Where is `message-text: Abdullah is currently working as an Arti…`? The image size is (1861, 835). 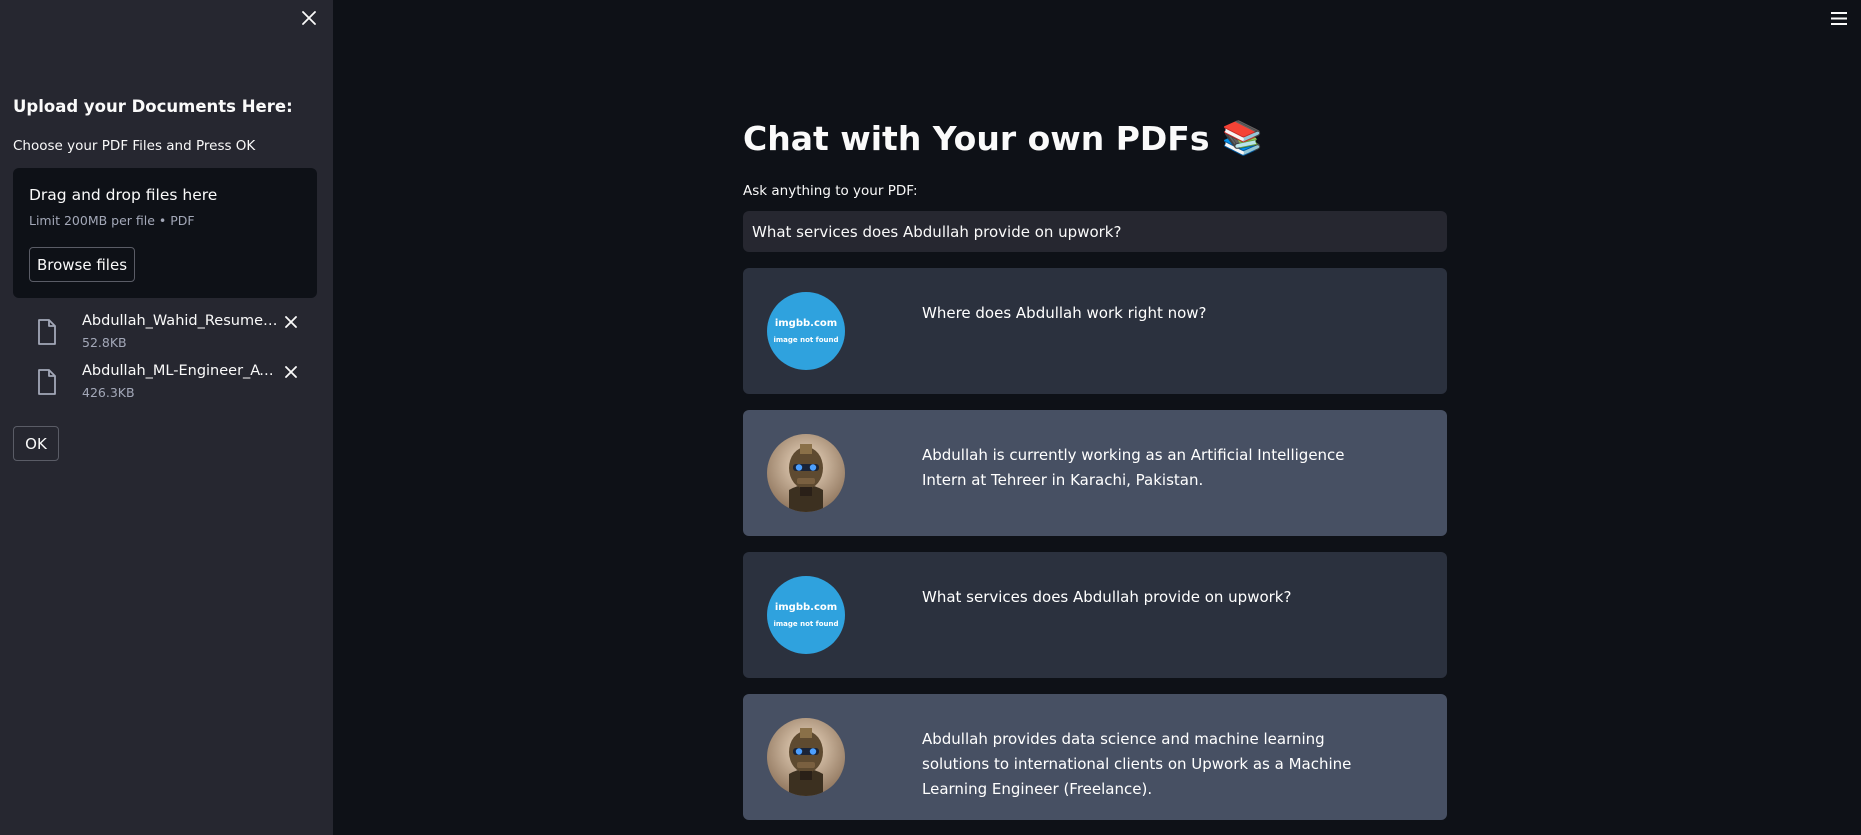
message-text: Abdullah is currently working as an Arti… is located at coordinates (1133, 467).